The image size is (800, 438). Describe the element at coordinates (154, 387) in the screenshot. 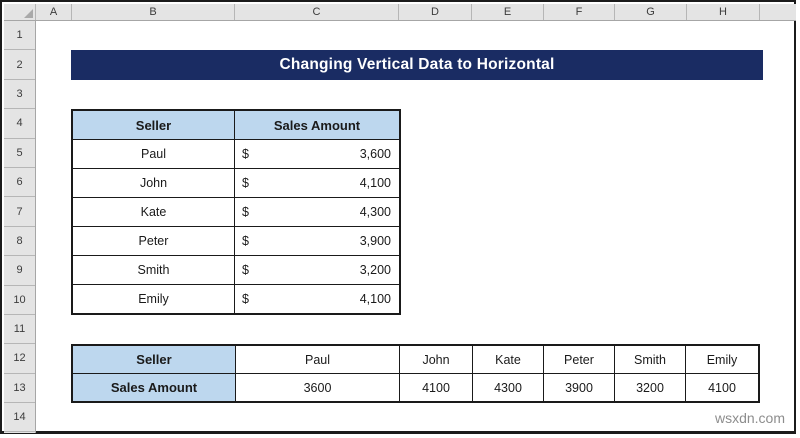

I see `horizontal-table-label-sales-amount: Sales Amount` at that location.